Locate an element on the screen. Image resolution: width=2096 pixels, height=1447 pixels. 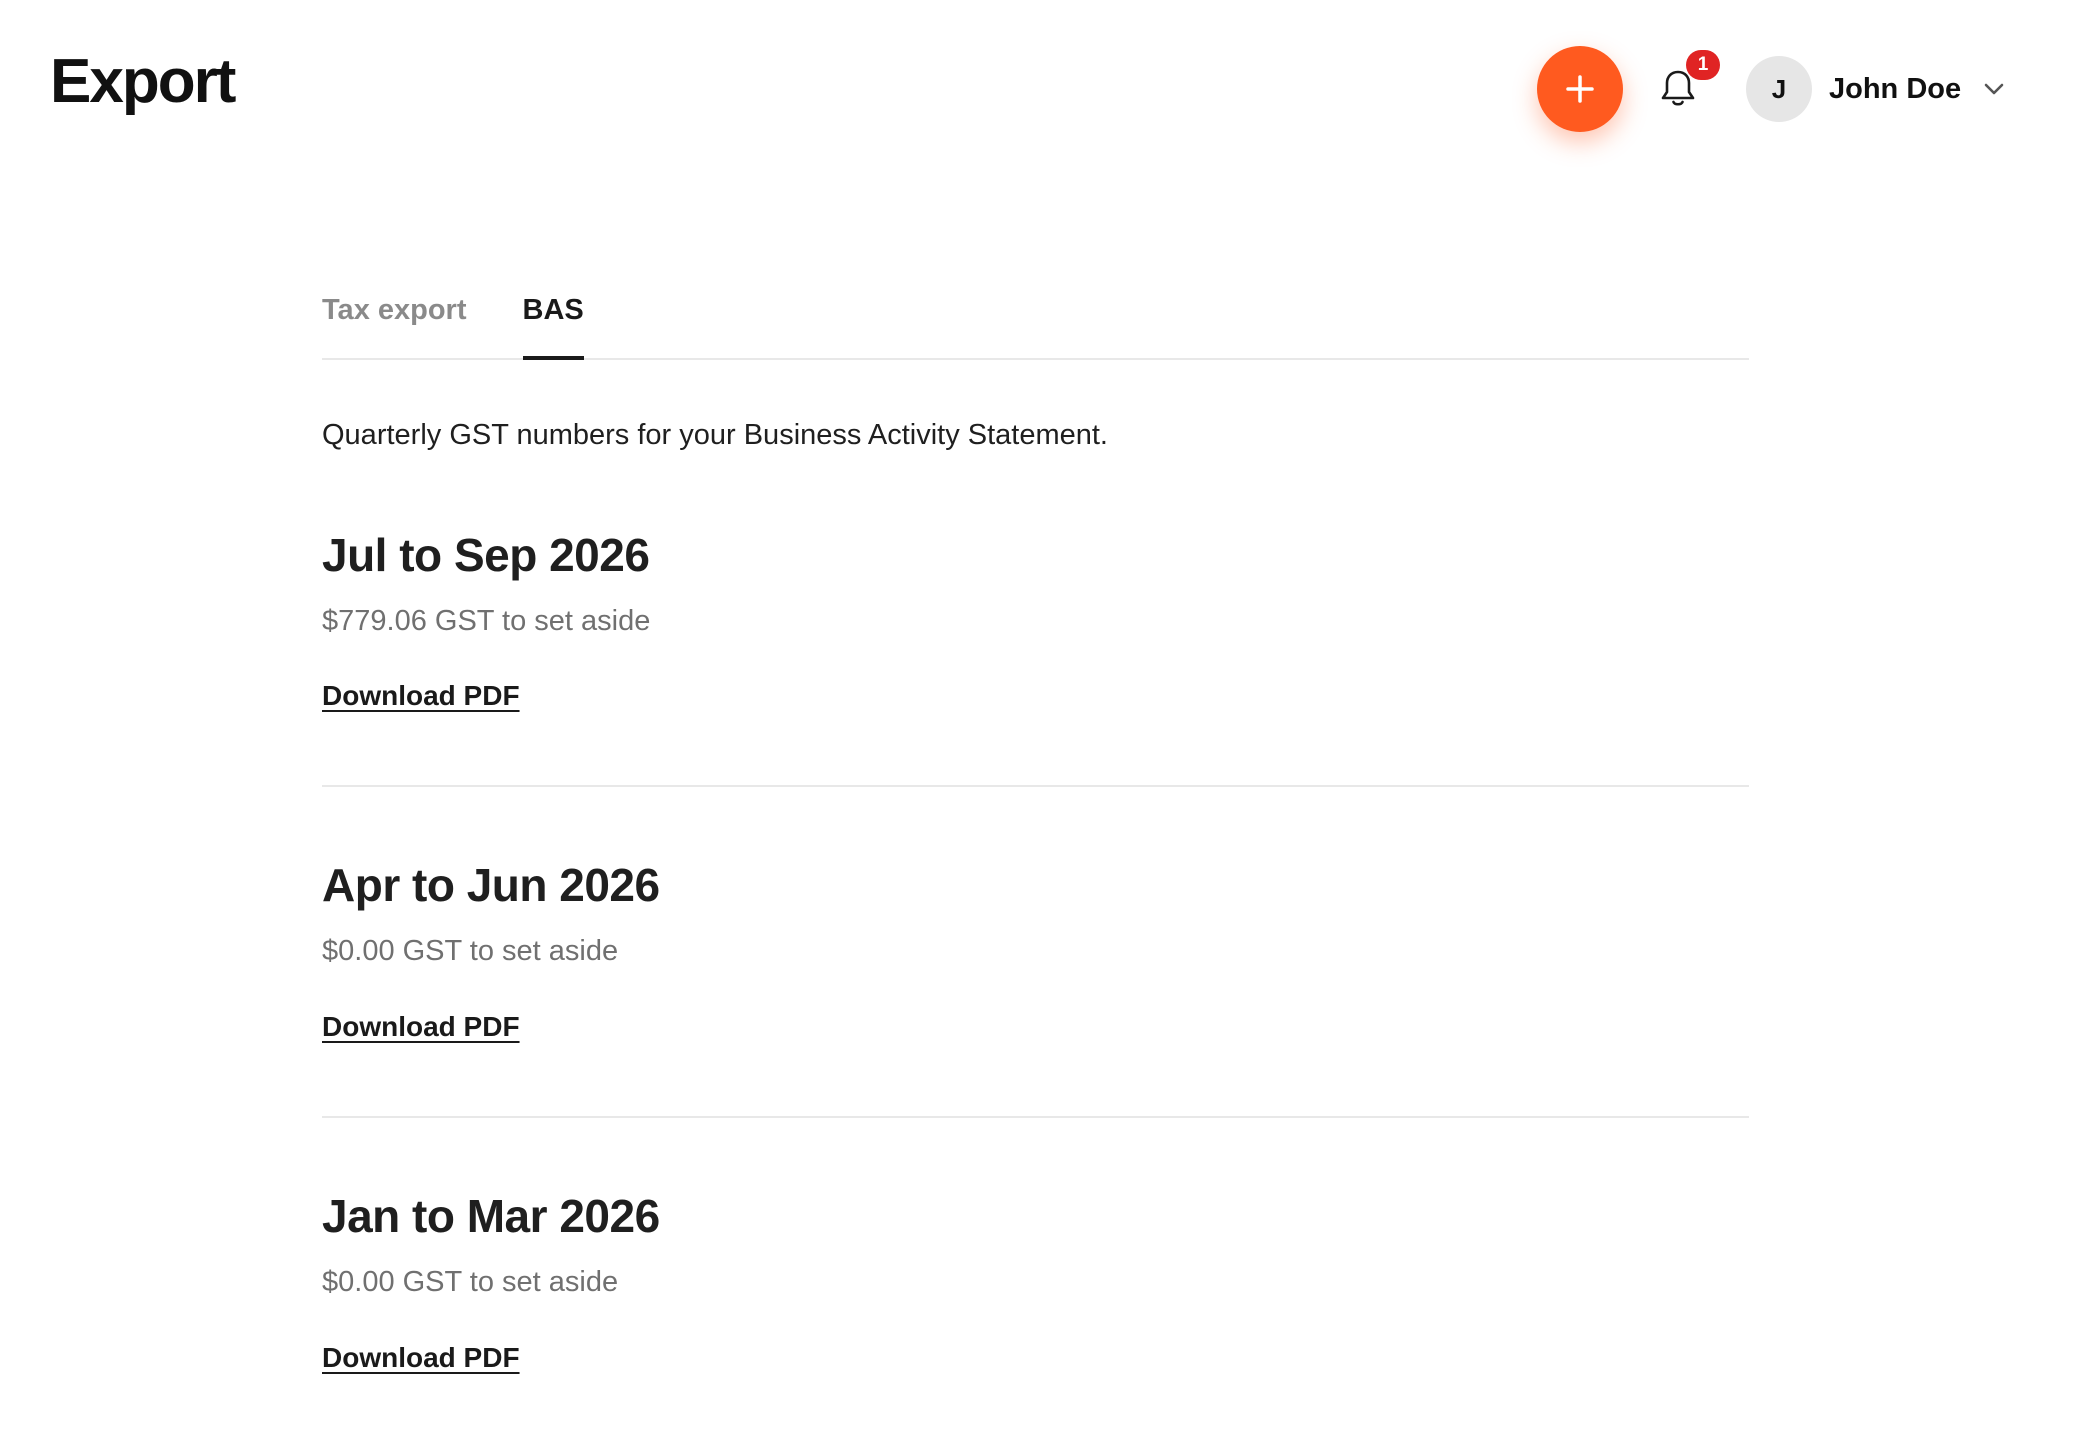
page-title: Export is located at coordinates (143, 81).